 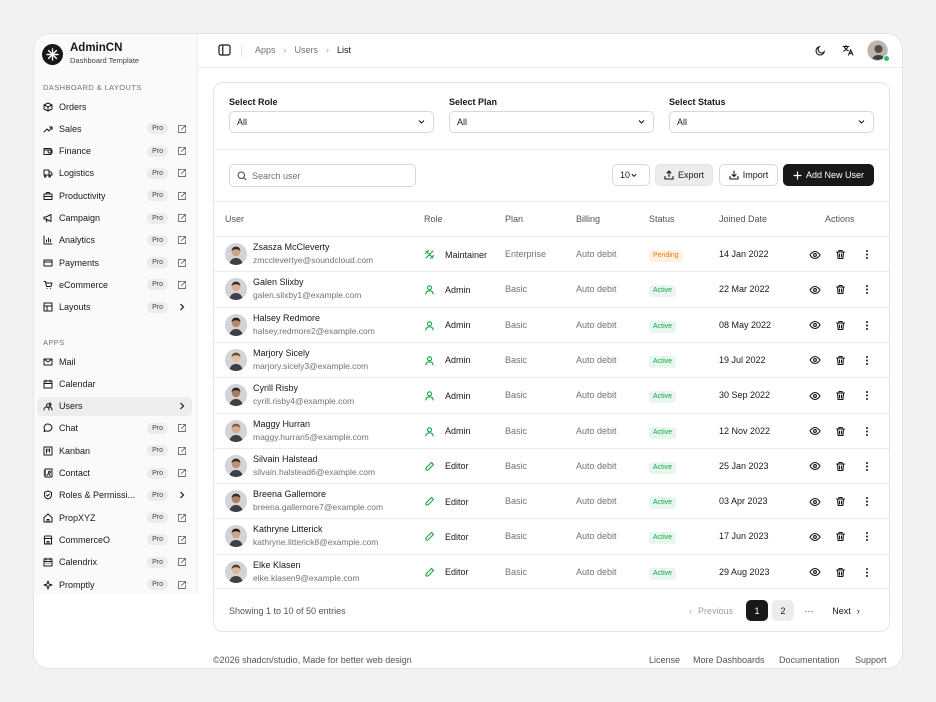 I want to click on sidebar-item-finance: Finance Pro, so click(x=114, y=151).